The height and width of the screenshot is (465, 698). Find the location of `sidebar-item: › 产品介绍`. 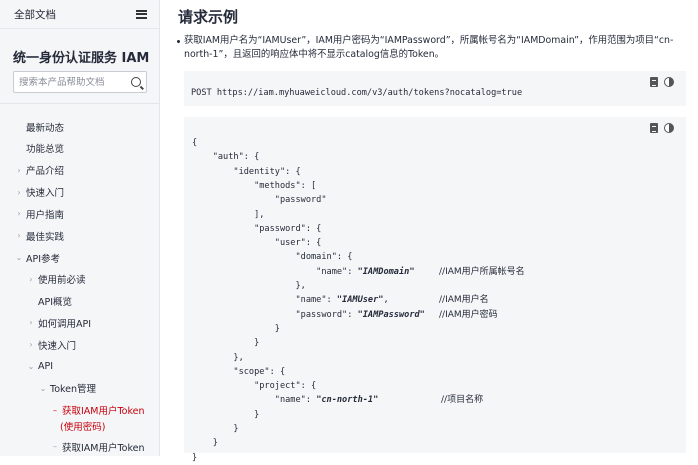

sidebar-item: › 产品介绍 is located at coordinates (39, 171).